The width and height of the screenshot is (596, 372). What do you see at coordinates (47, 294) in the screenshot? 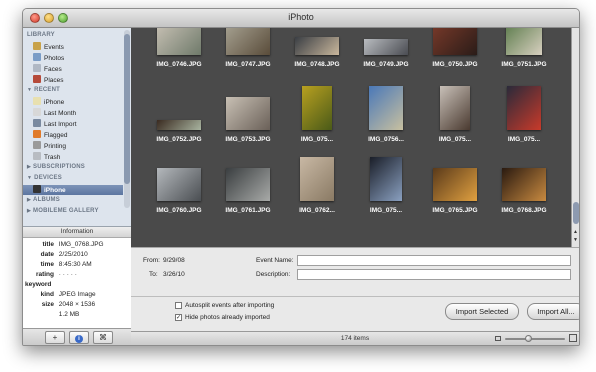
I see `info-key: kind` at bounding box center [47, 294].